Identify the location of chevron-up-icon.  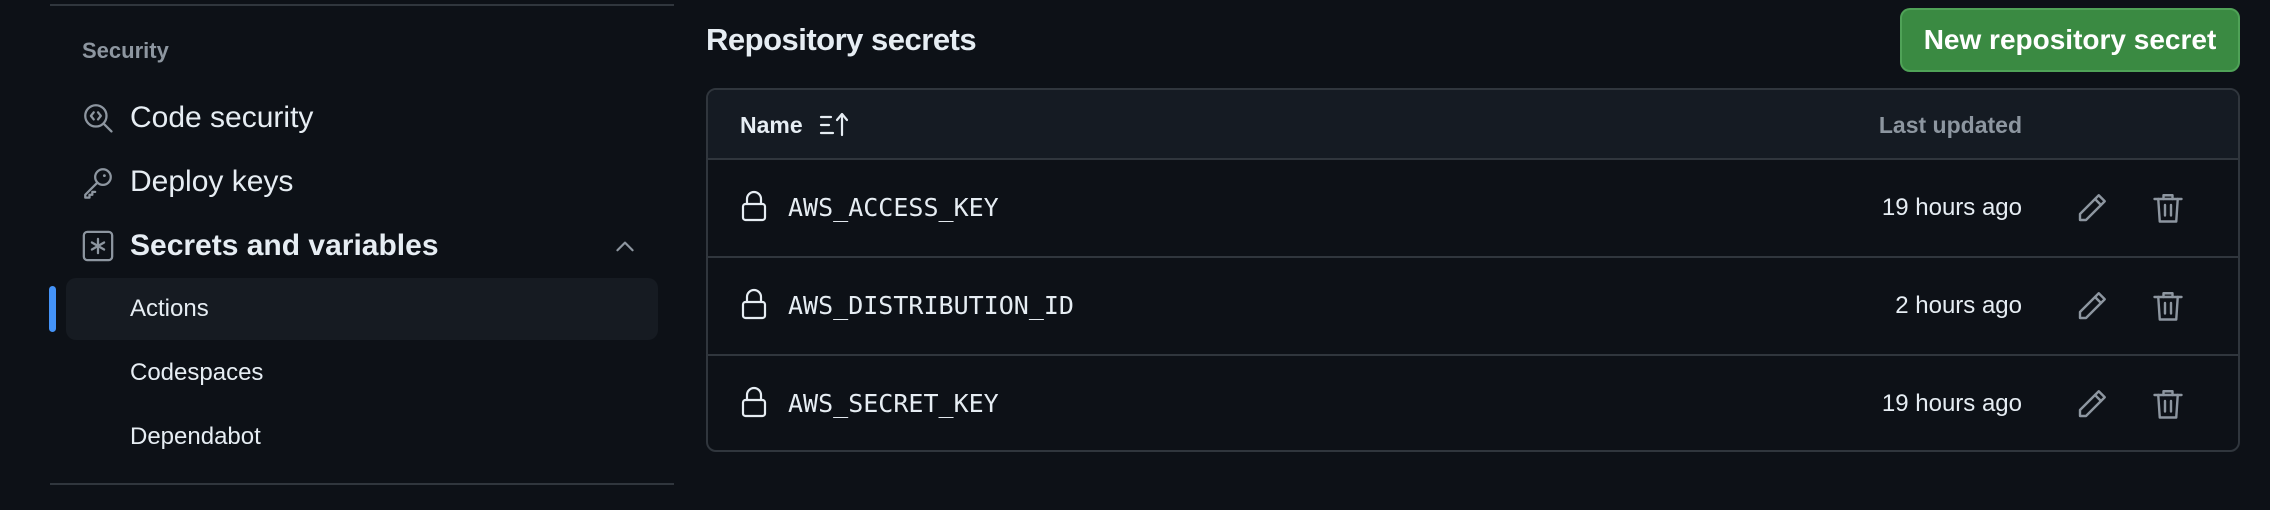
(625, 247).